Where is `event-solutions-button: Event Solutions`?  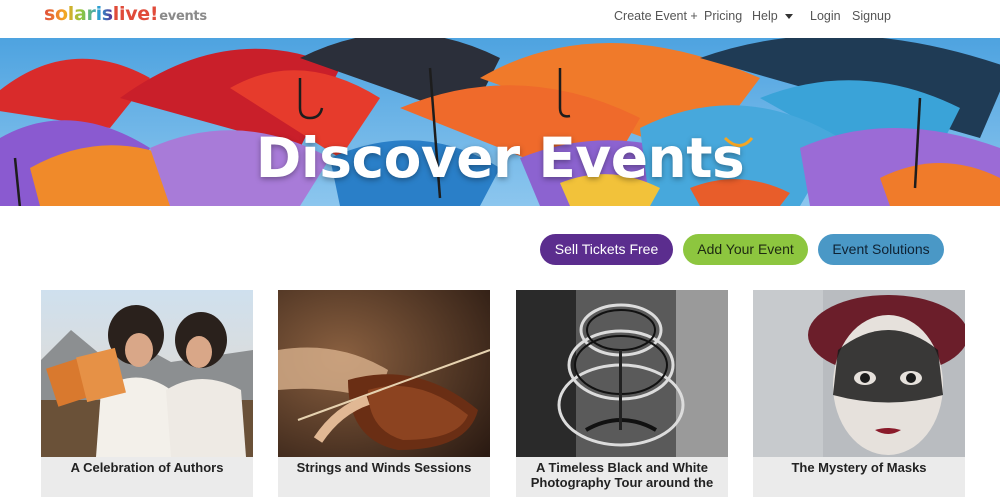
event-solutions-button: Event Solutions is located at coordinates (881, 249).